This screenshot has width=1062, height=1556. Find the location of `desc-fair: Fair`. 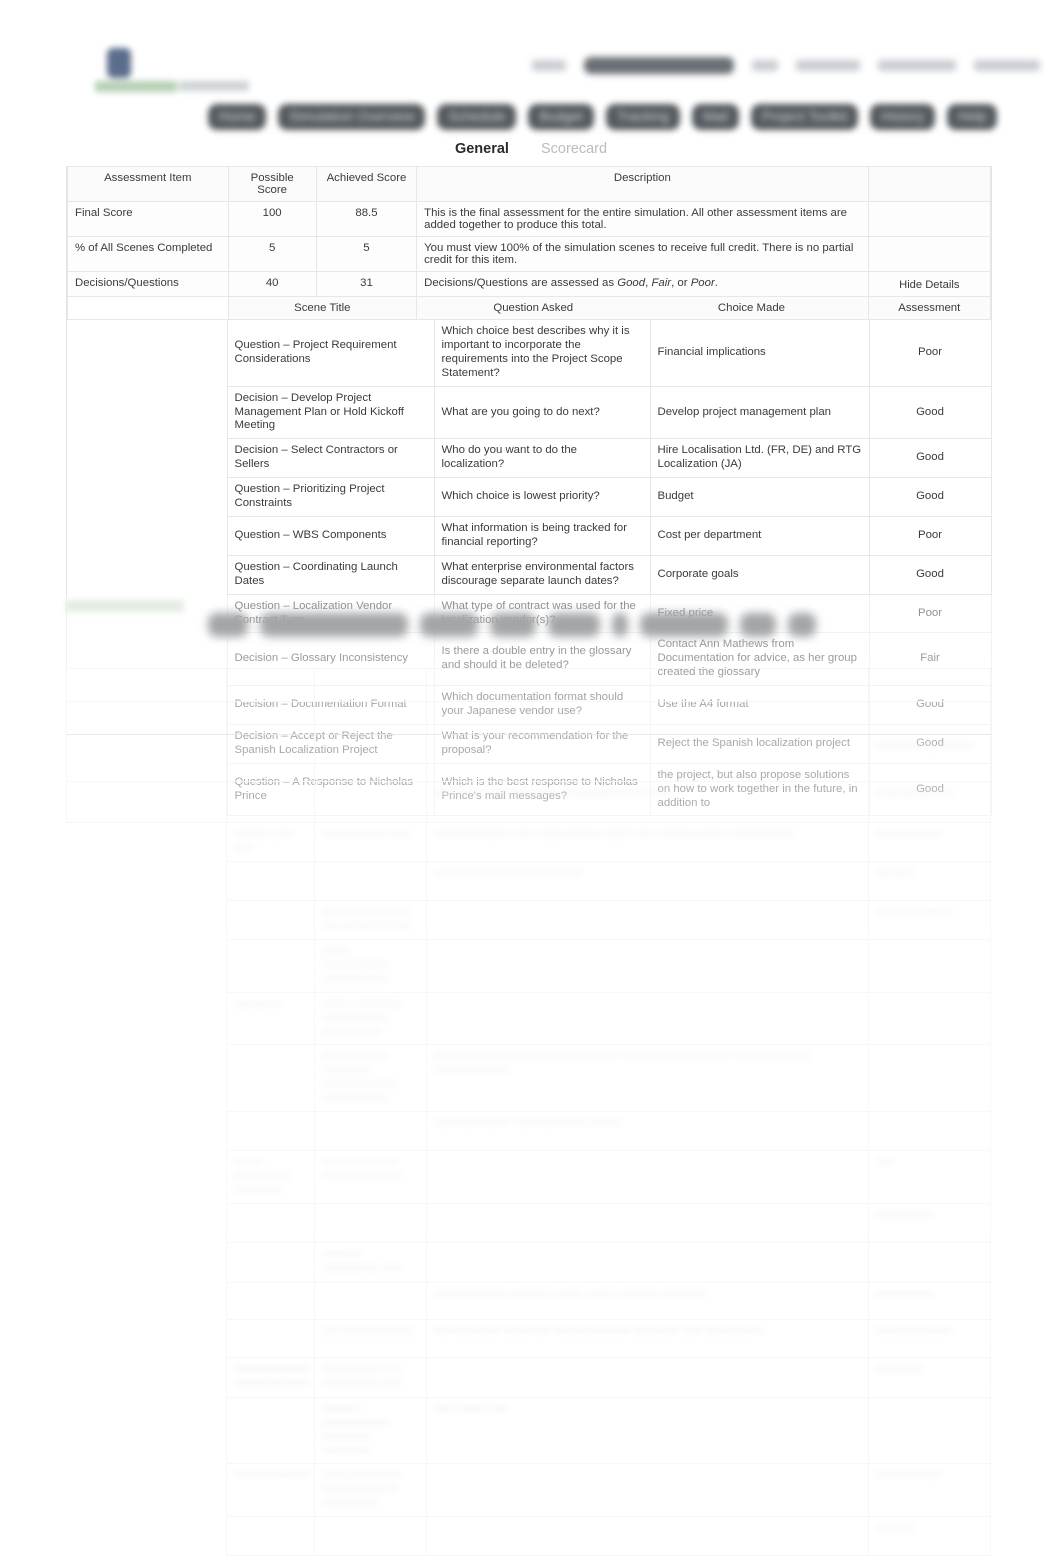

desc-fair: Fair is located at coordinates (661, 283).